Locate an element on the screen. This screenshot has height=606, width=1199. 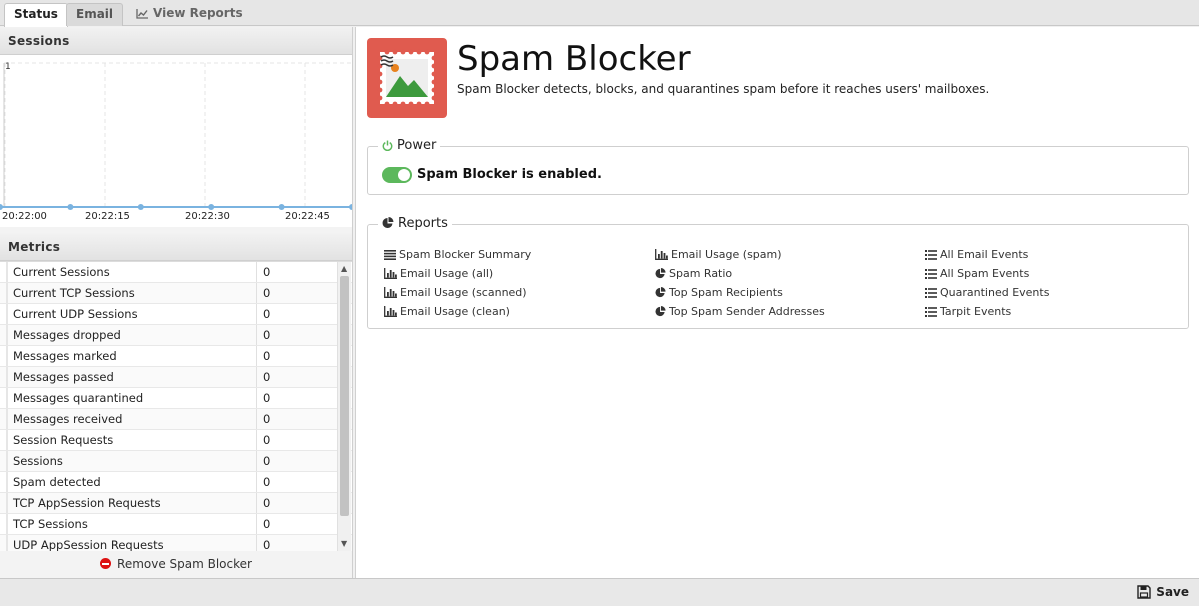
report-link: Top Spam Sender Addresses is located at coordinates (740, 311).